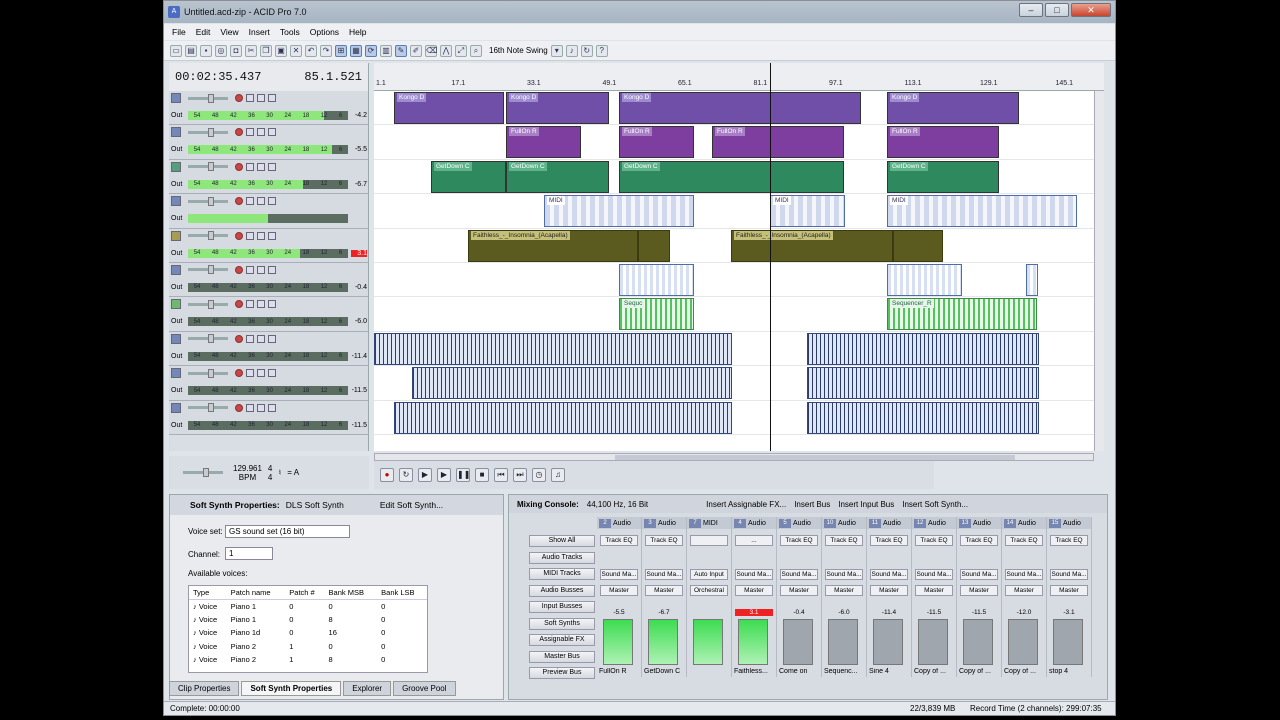 The width and height of the screenshot is (1280, 720). I want to click on strip-output-button: Orchestral, so click(709, 590).